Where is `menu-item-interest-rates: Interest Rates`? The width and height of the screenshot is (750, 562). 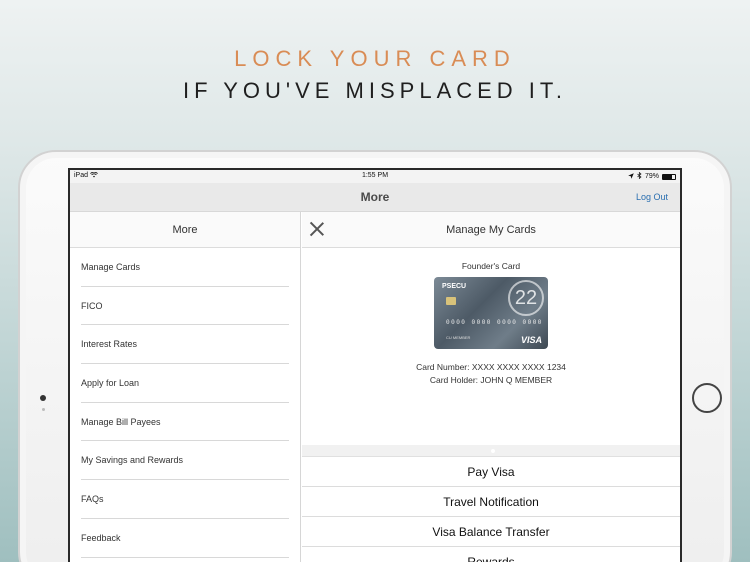
menu-item-interest-rates: Interest Rates is located at coordinates (185, 345).